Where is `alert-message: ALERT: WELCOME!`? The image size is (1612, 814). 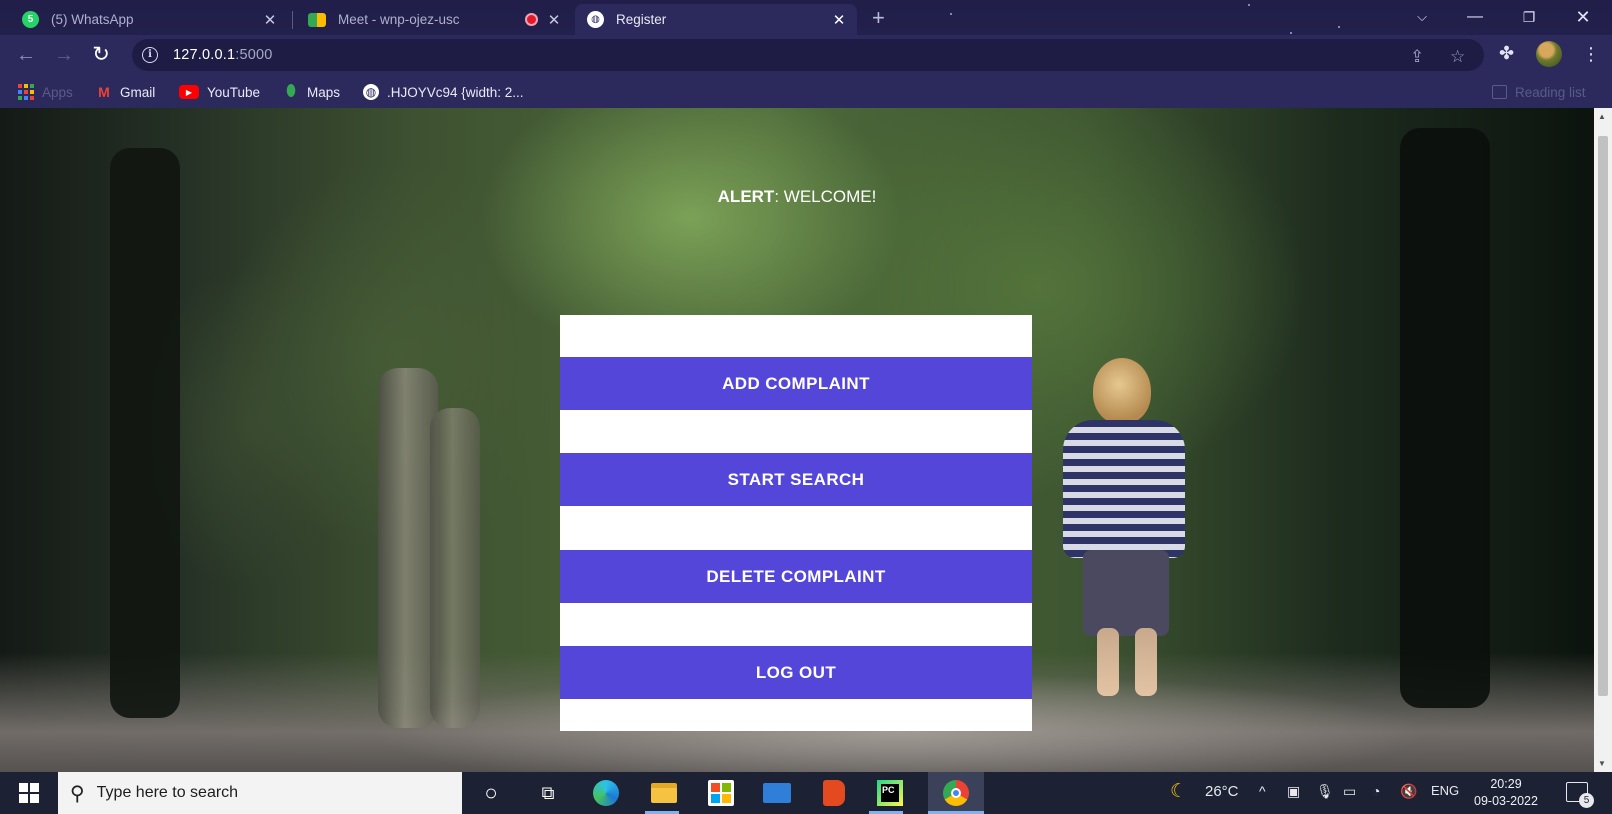 alert-message: ALERT: WELCOME! is located at coordinates (797, 197).